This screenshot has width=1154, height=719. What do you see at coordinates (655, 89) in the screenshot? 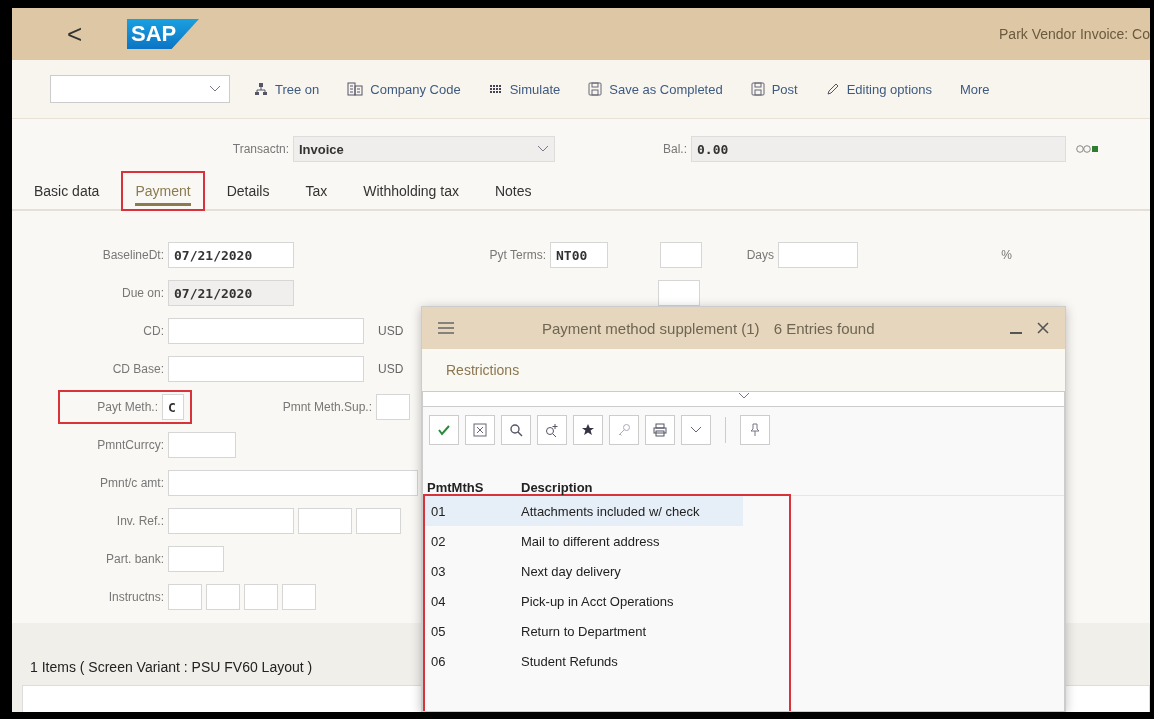
I see `toolbar-button: Save as Completed` at bounding box center [655, 89].